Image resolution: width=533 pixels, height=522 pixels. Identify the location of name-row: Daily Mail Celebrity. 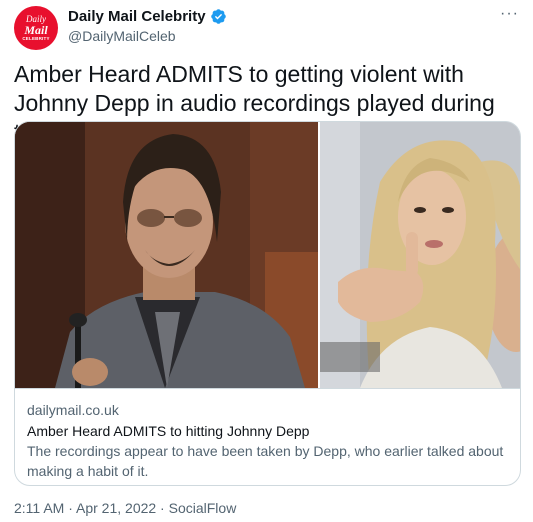
(147, 16).